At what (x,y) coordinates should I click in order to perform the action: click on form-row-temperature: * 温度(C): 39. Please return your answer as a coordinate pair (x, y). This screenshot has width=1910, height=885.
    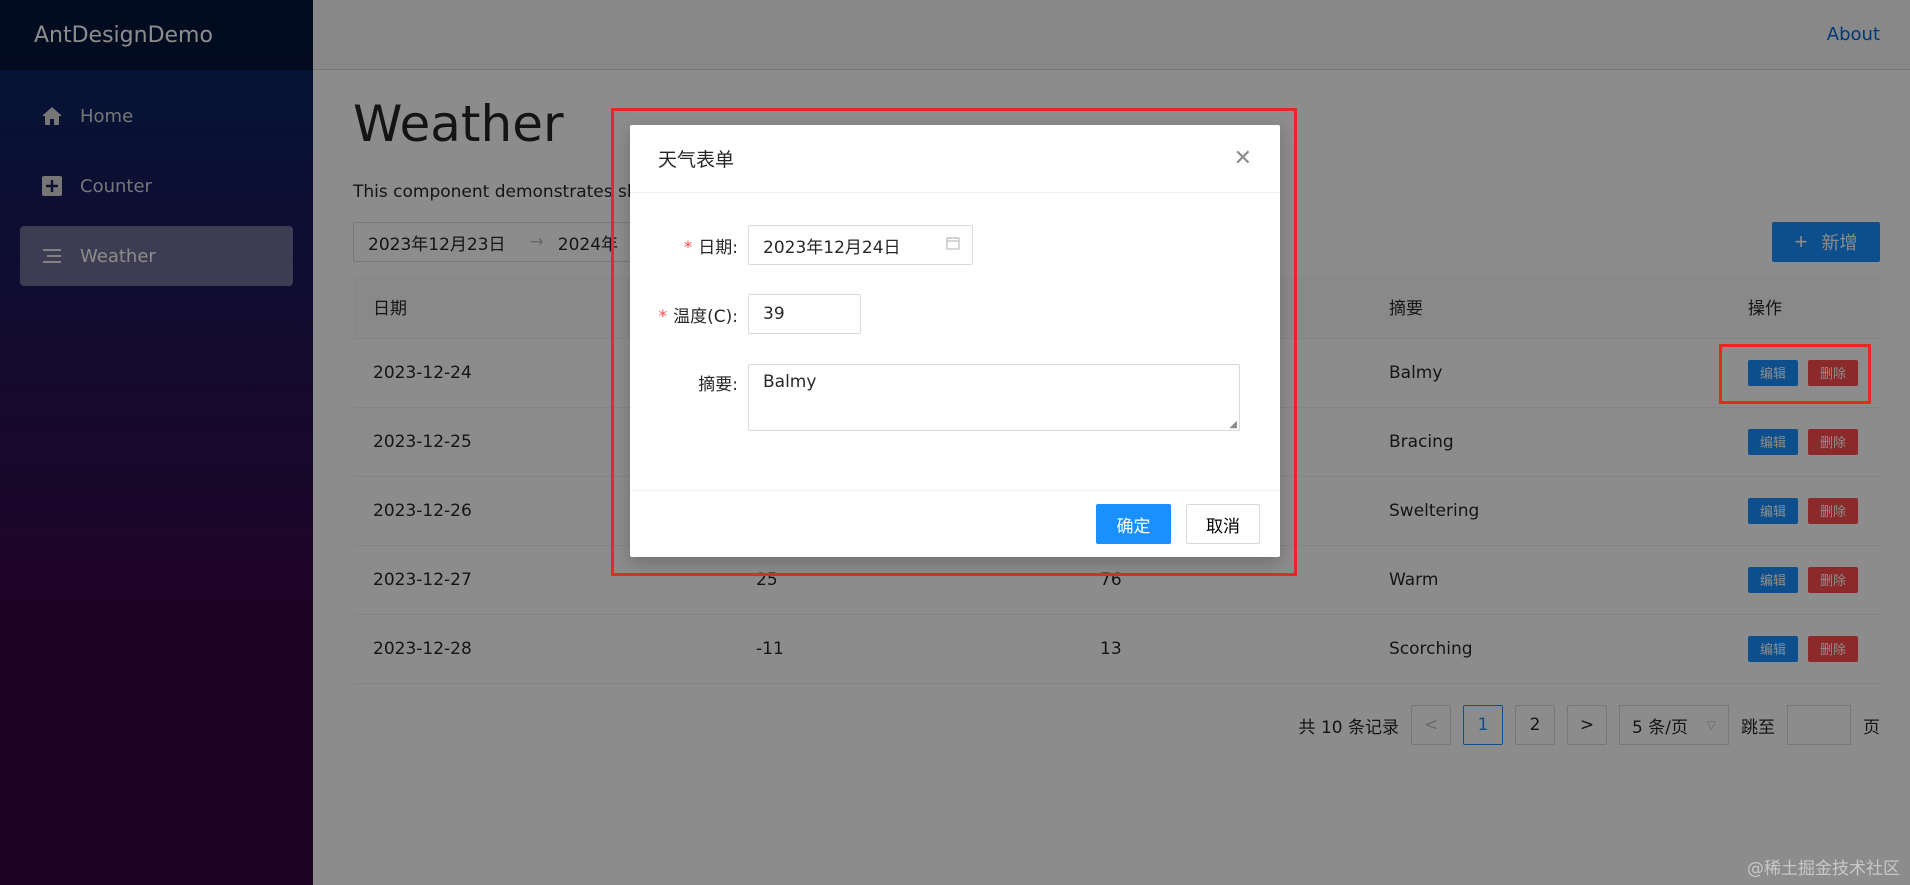
    Looking at the image, I should click on (745, 314).